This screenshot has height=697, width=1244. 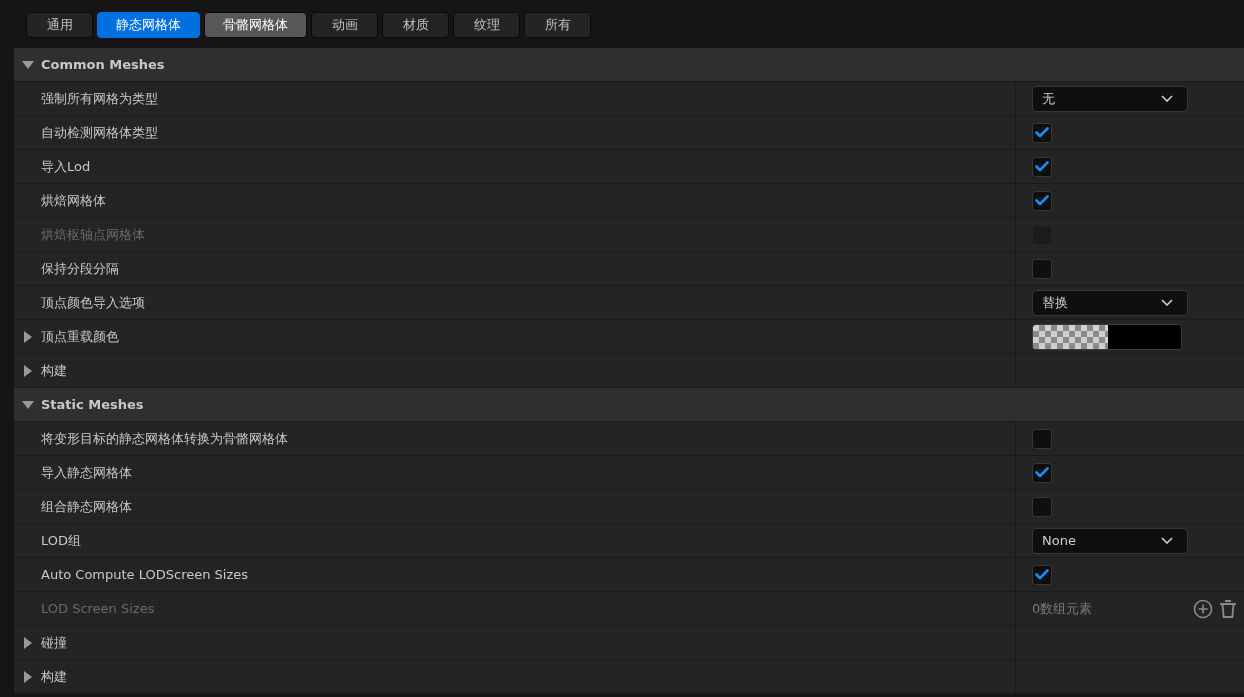 What do you see at coordinates (148, 25) in the screenshot?
I see `tab: 静态网格体` at bounding box center [148, 25].